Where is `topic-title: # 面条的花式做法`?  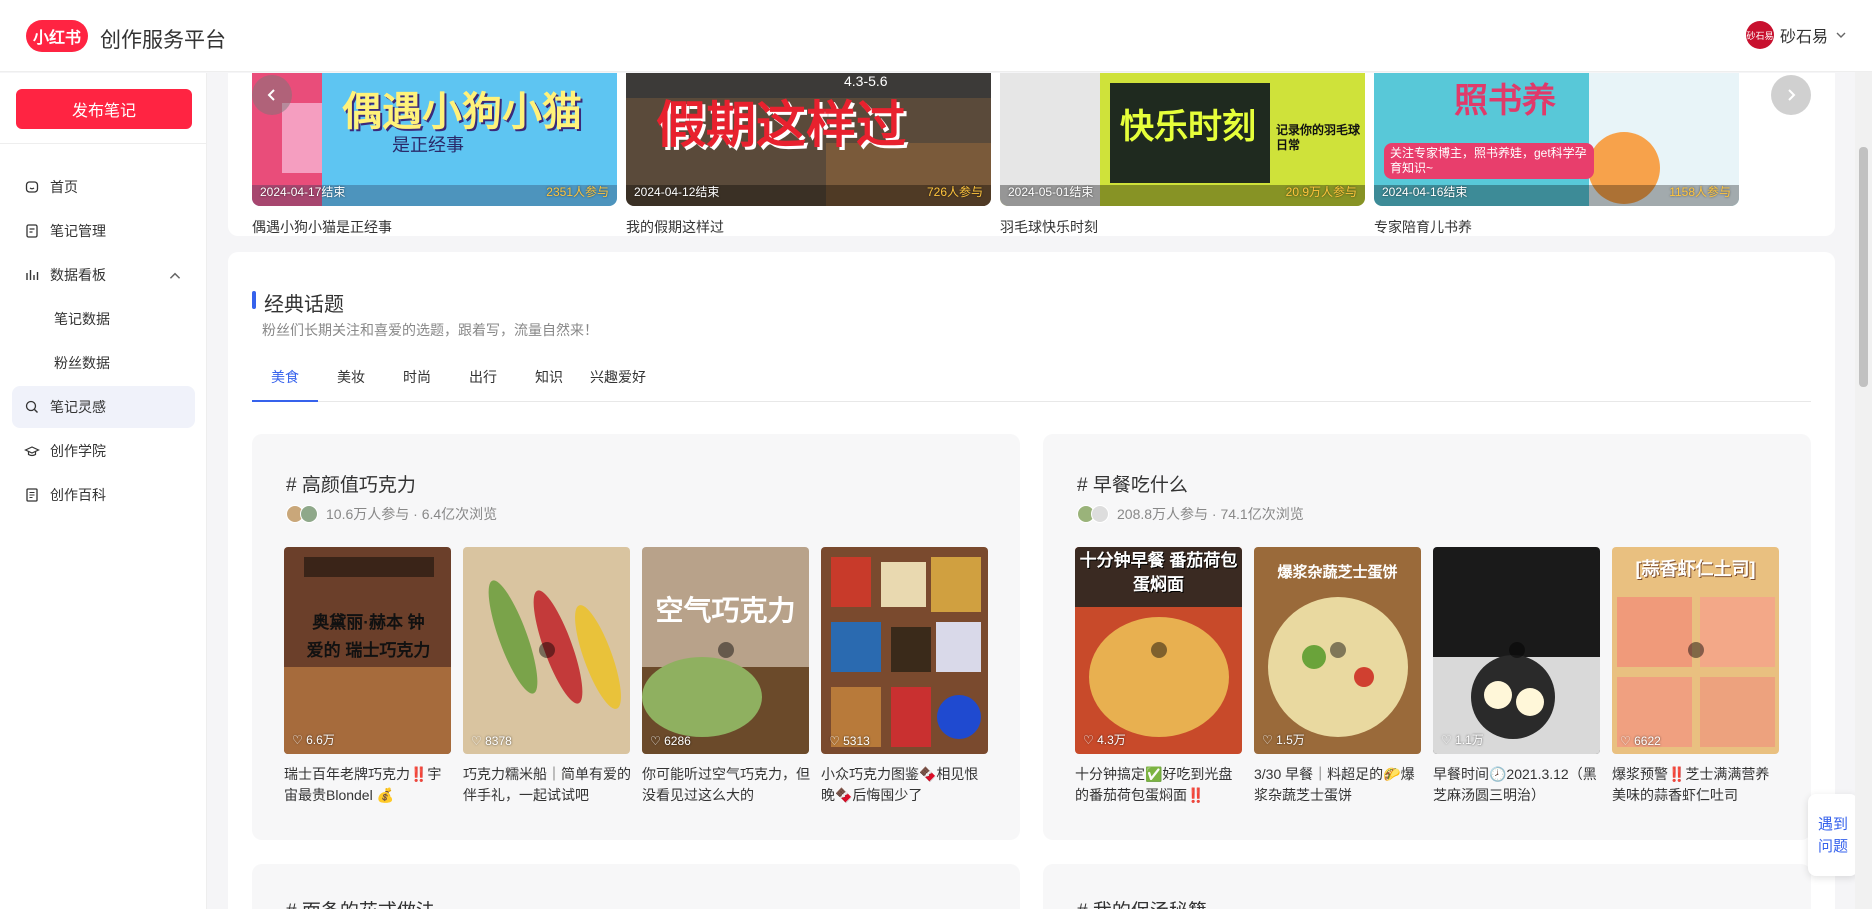 topic-title: # 面条的花式做法 is located at coordinates (360, 902).